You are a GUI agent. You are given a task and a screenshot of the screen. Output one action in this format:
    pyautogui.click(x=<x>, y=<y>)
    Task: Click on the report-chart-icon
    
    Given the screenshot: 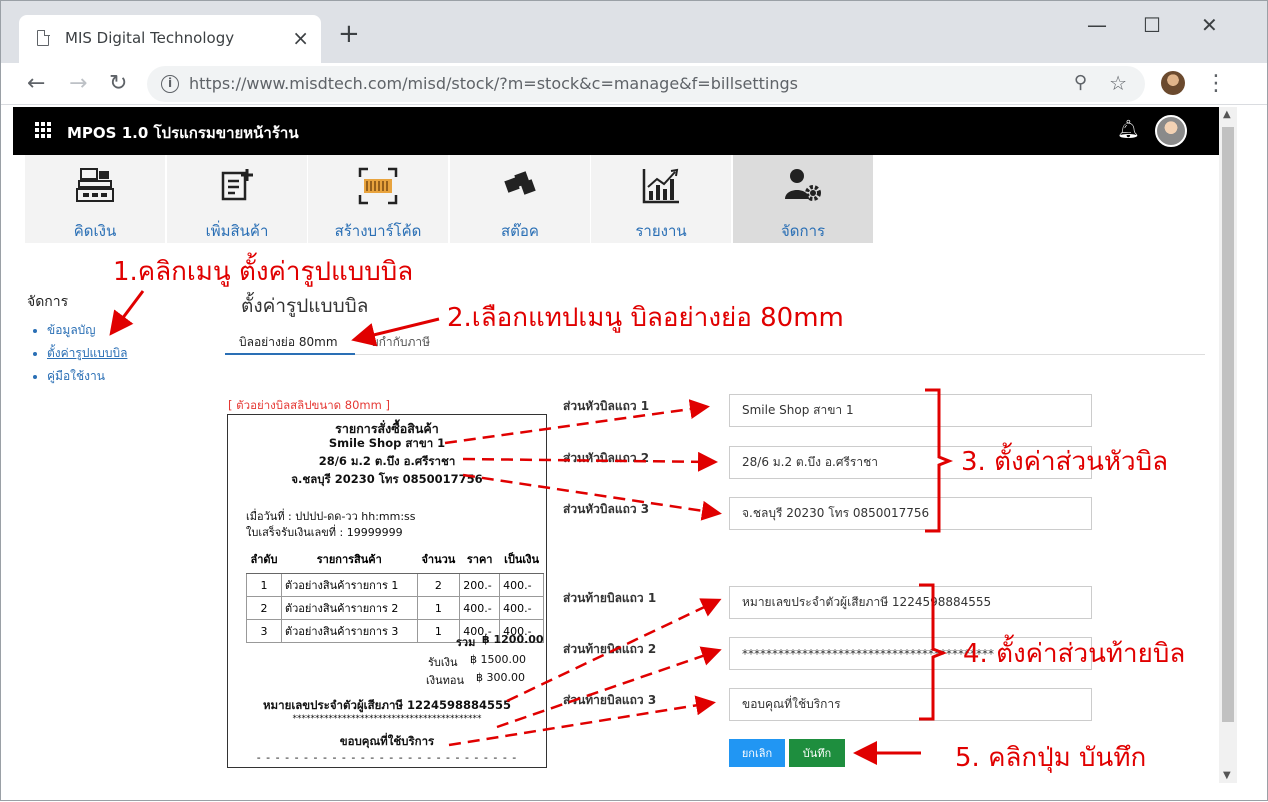 What is the action you would take?
    pyautogui.click(x=661, y=189)
    